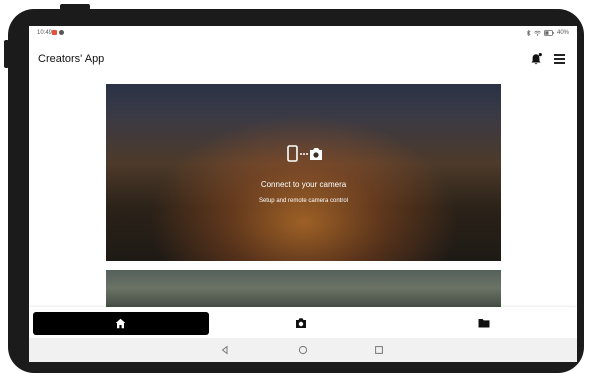 The image size is (594, 381). Describe the element at coordinates (304, 153) in the screenshot. I see `camera-connect-icon` at that location.